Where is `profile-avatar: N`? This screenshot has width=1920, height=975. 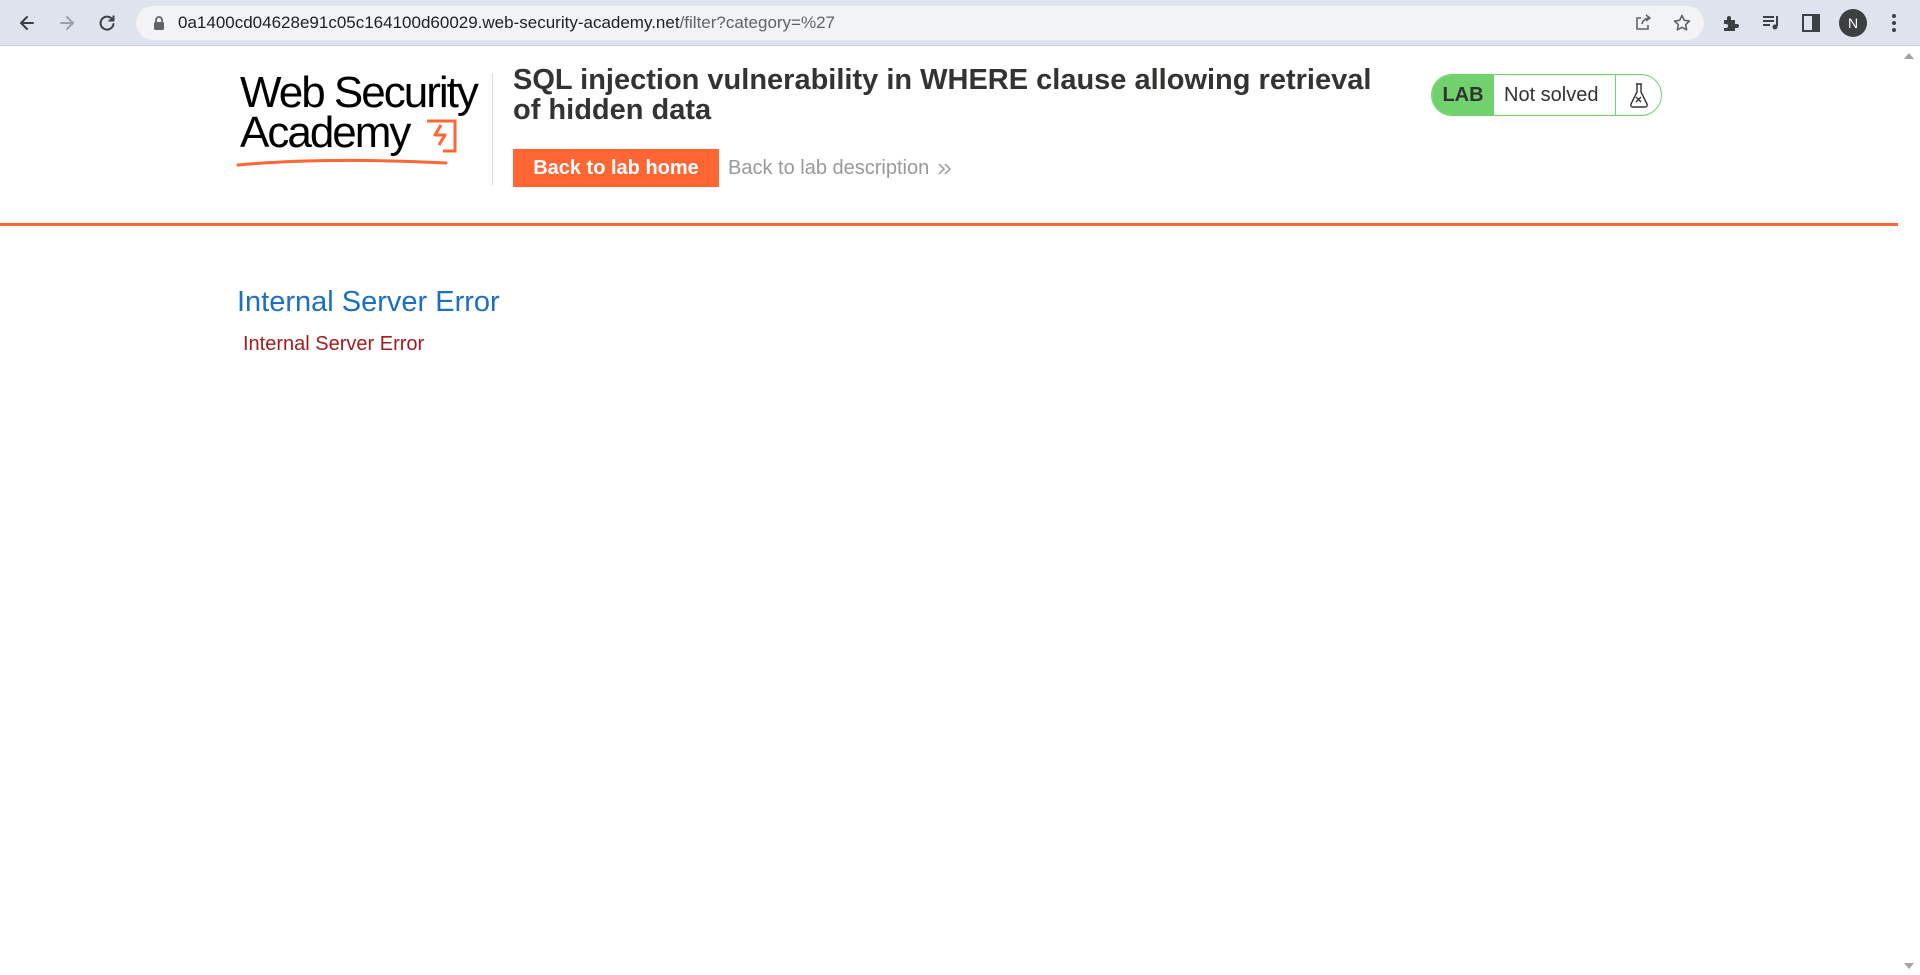
profile-avatar: N is located at coordinates (1853, 23).